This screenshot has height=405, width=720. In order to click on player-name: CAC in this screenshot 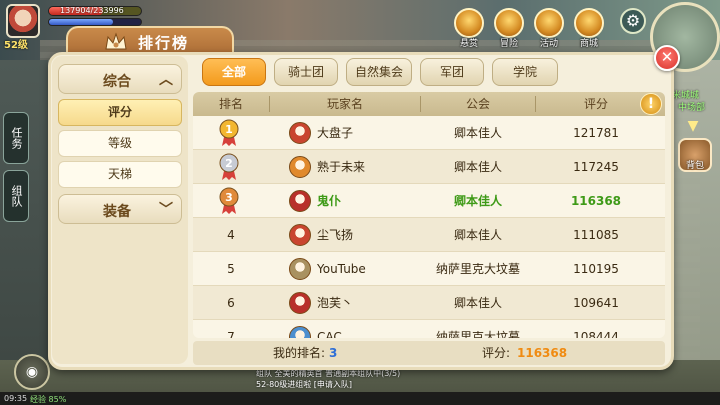, I will do `click(329, 329)`.